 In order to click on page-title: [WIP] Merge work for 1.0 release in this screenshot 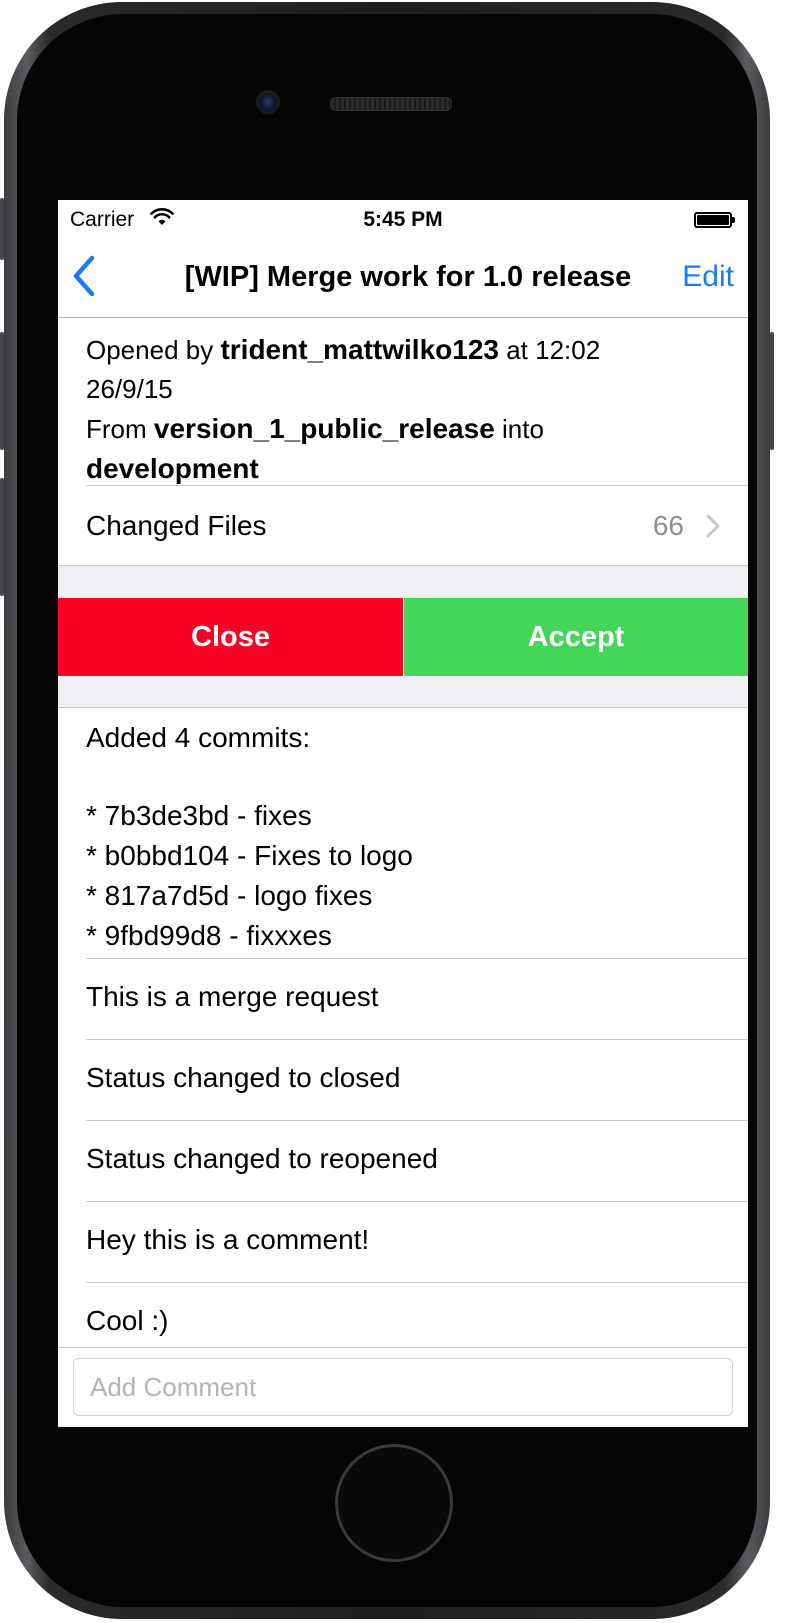, I will do `click(408, 277)`.